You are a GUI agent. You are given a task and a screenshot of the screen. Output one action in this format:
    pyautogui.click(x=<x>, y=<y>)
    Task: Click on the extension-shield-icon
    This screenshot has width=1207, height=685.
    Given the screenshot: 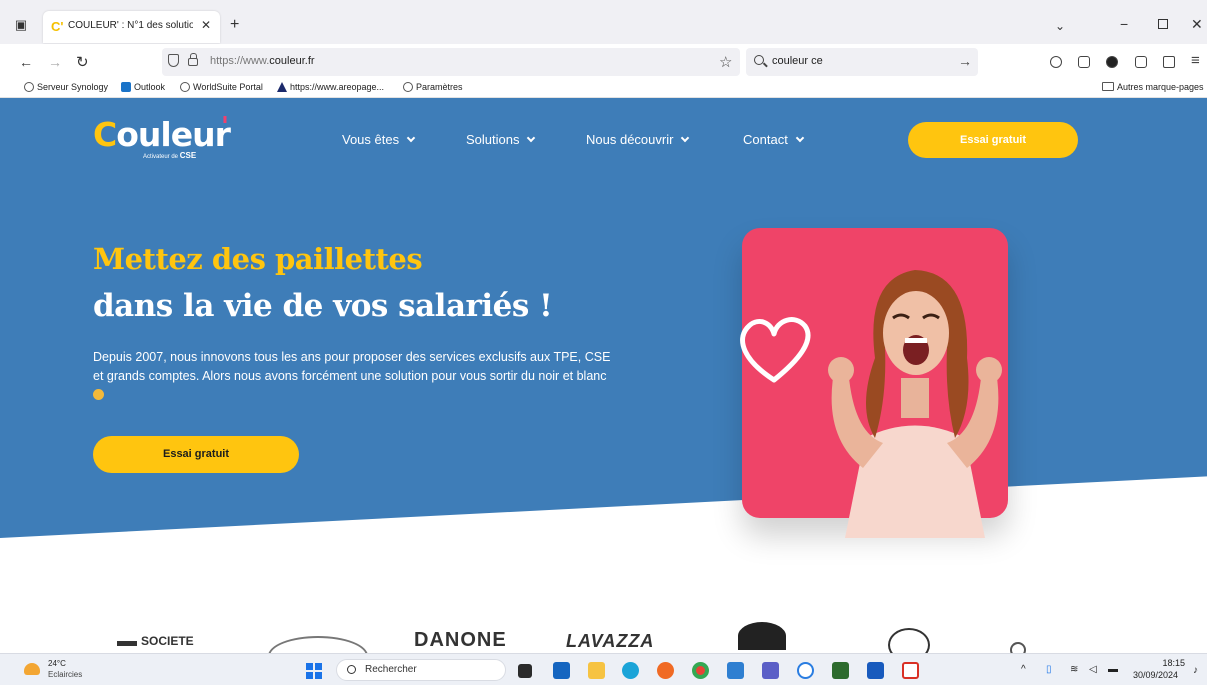 What is the action you would take?
    pyautogui.click(x=1141, y=62)
    